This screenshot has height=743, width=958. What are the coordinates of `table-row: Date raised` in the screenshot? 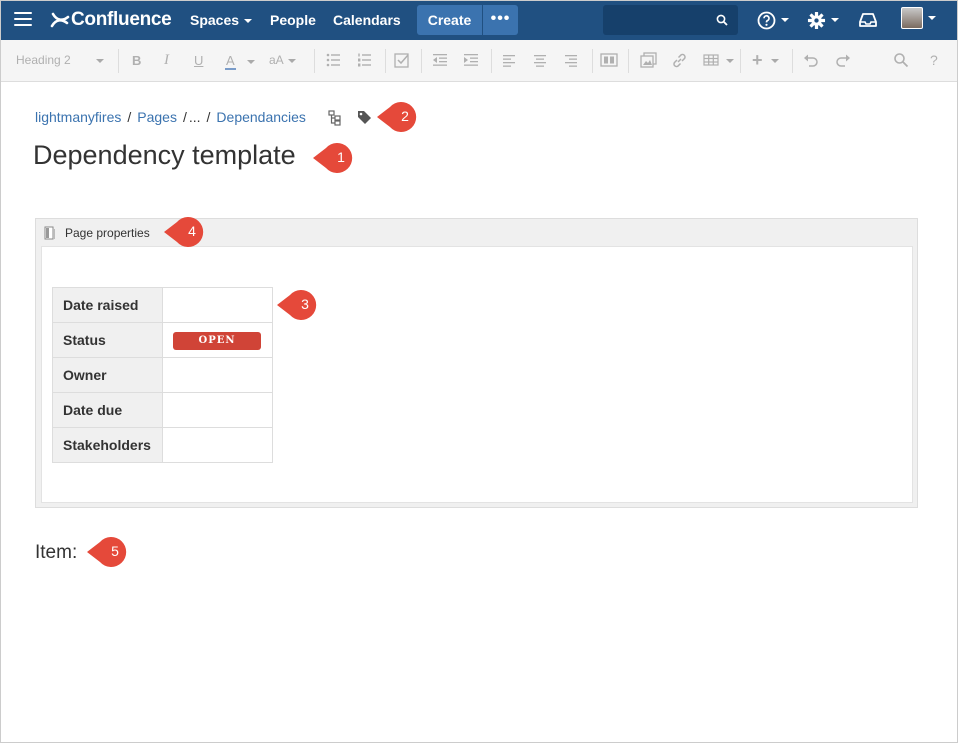 It's located at (162, 305).